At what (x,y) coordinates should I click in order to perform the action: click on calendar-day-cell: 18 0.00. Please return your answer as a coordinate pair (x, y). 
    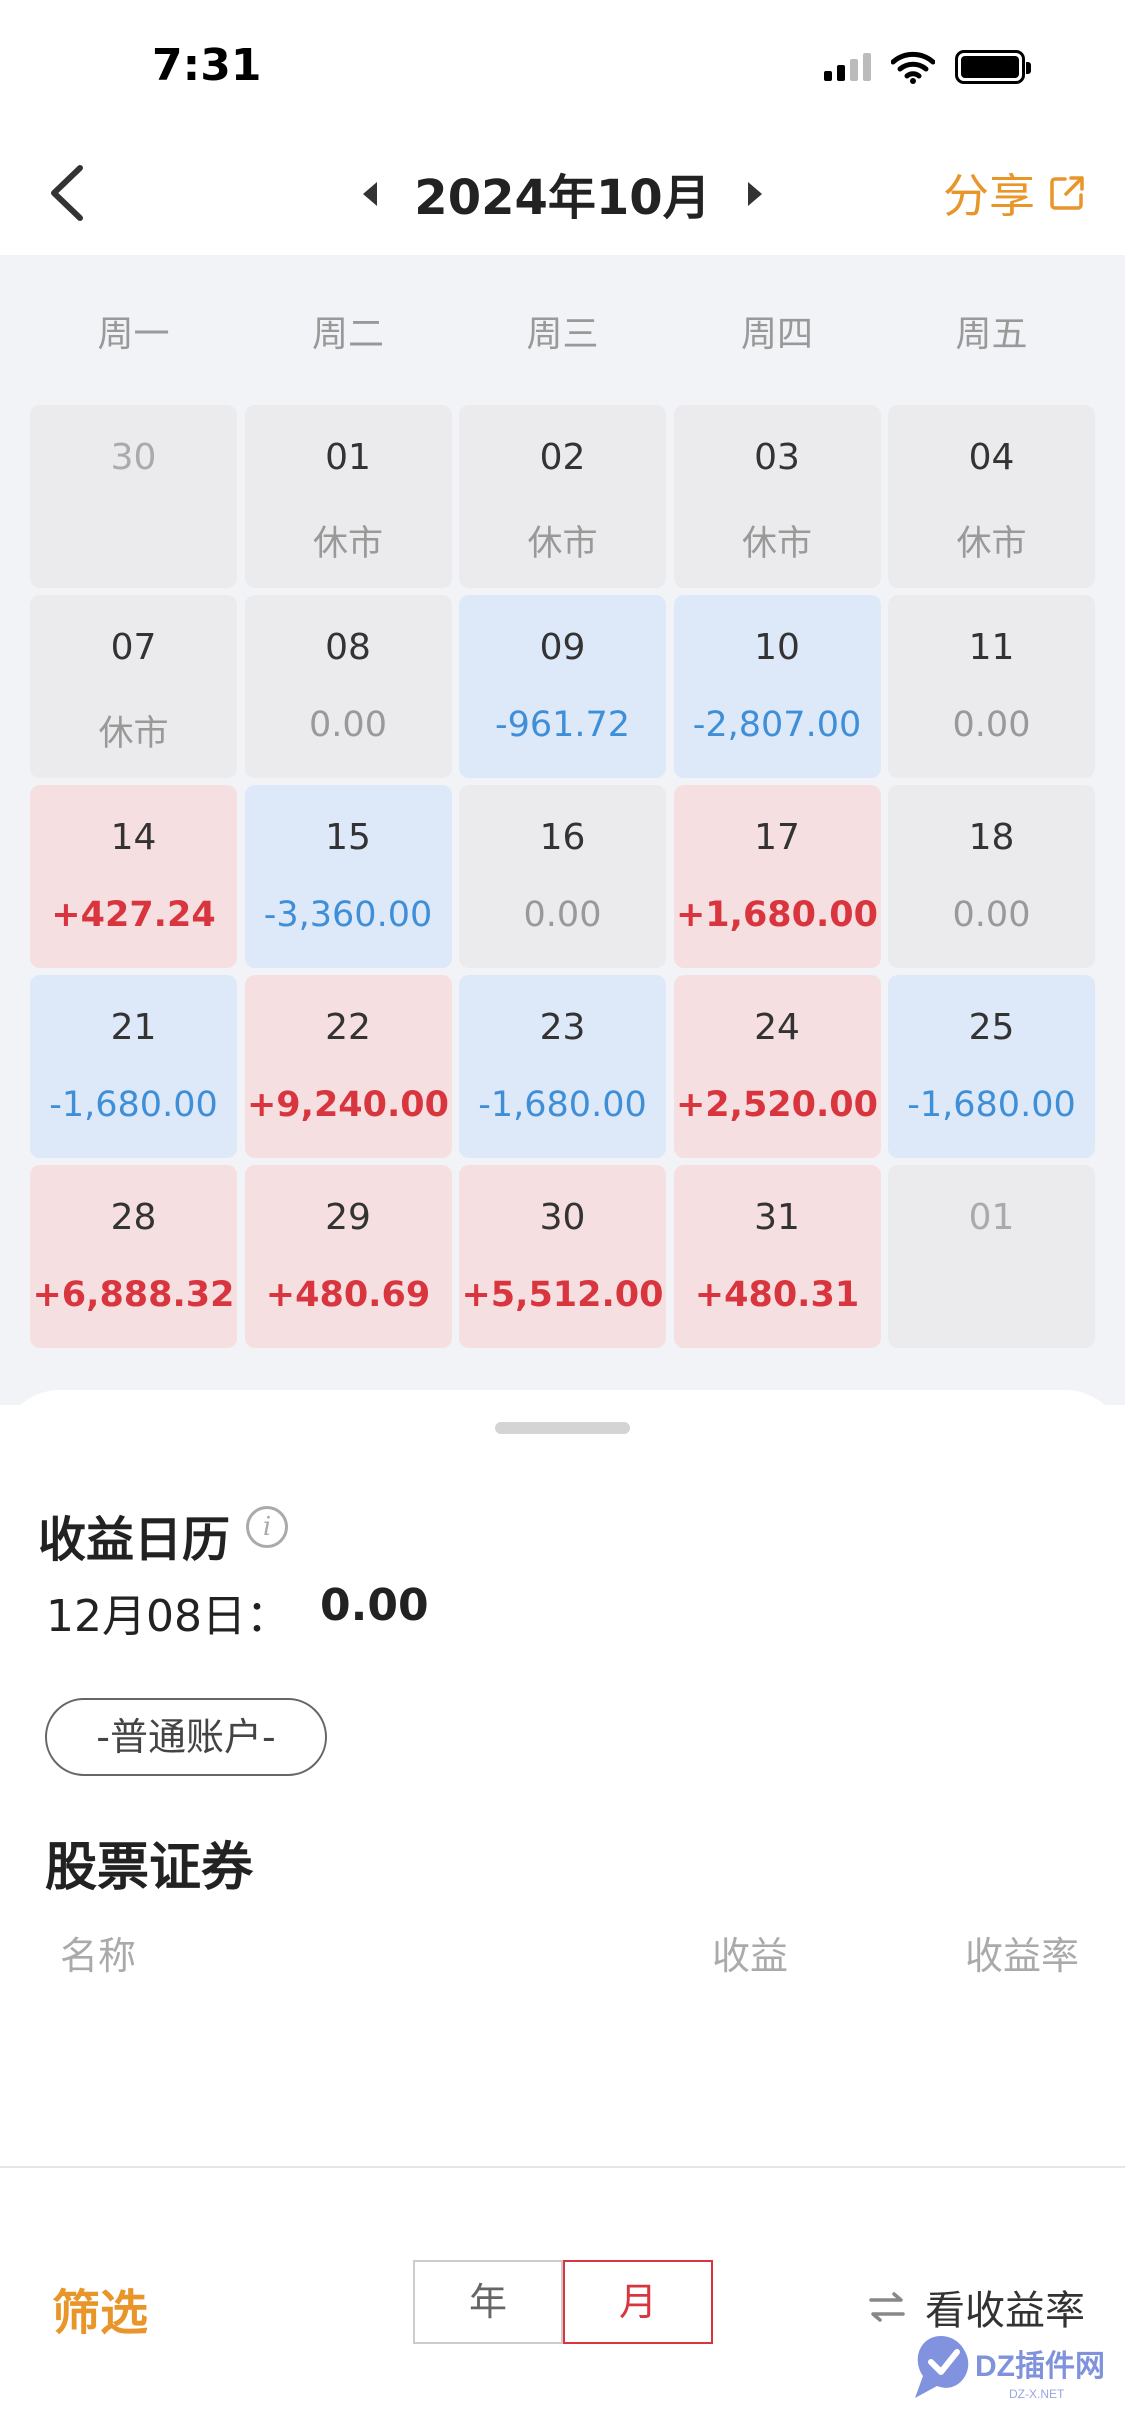
    Looking at the image, I should click on (991, 876).